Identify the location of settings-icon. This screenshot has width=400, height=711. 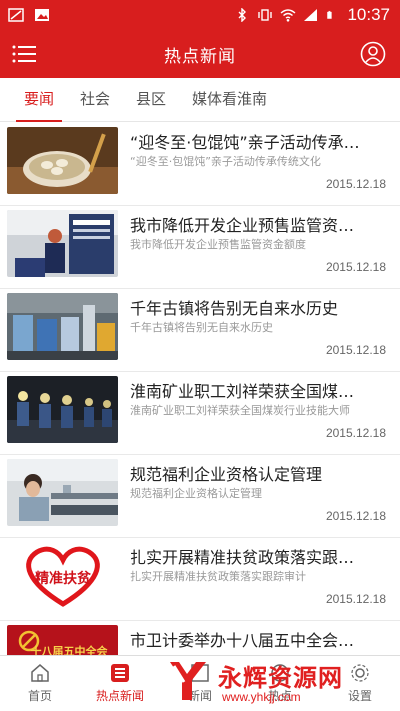
(360, 673).